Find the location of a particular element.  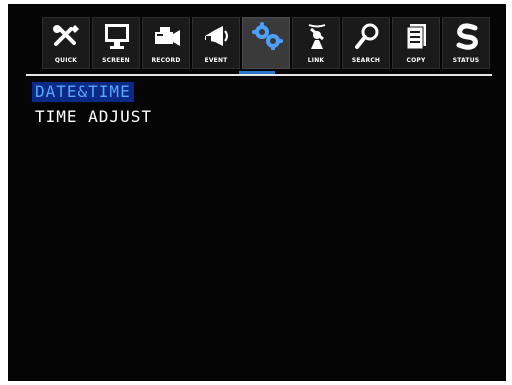

toolbar-screen-button: SCREEN is located at coordinates (116, 43).